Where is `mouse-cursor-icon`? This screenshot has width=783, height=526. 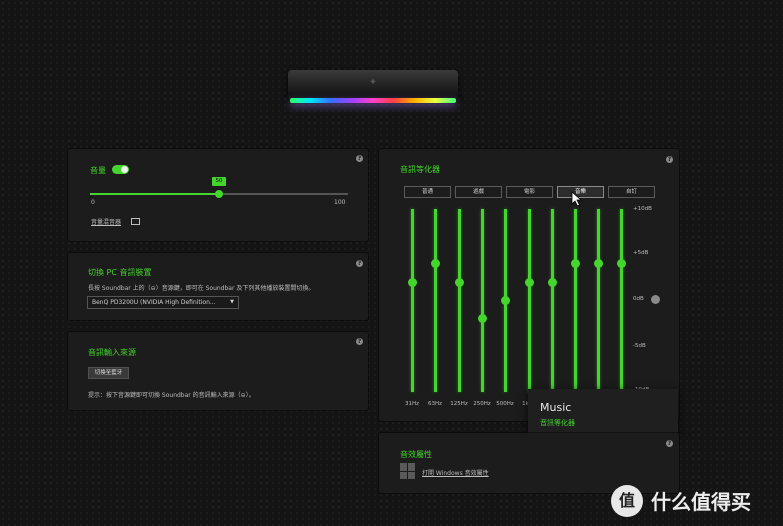
mouse-cursor-icon is located at coordinates (576, 199).